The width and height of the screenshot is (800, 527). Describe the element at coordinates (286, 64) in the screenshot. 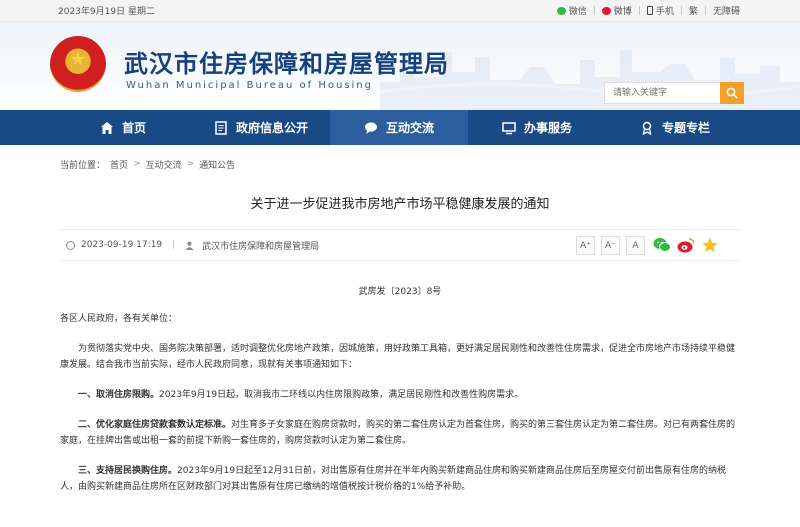

I see `site-title: 武汉市住房保障和房屋管理局` at that location.